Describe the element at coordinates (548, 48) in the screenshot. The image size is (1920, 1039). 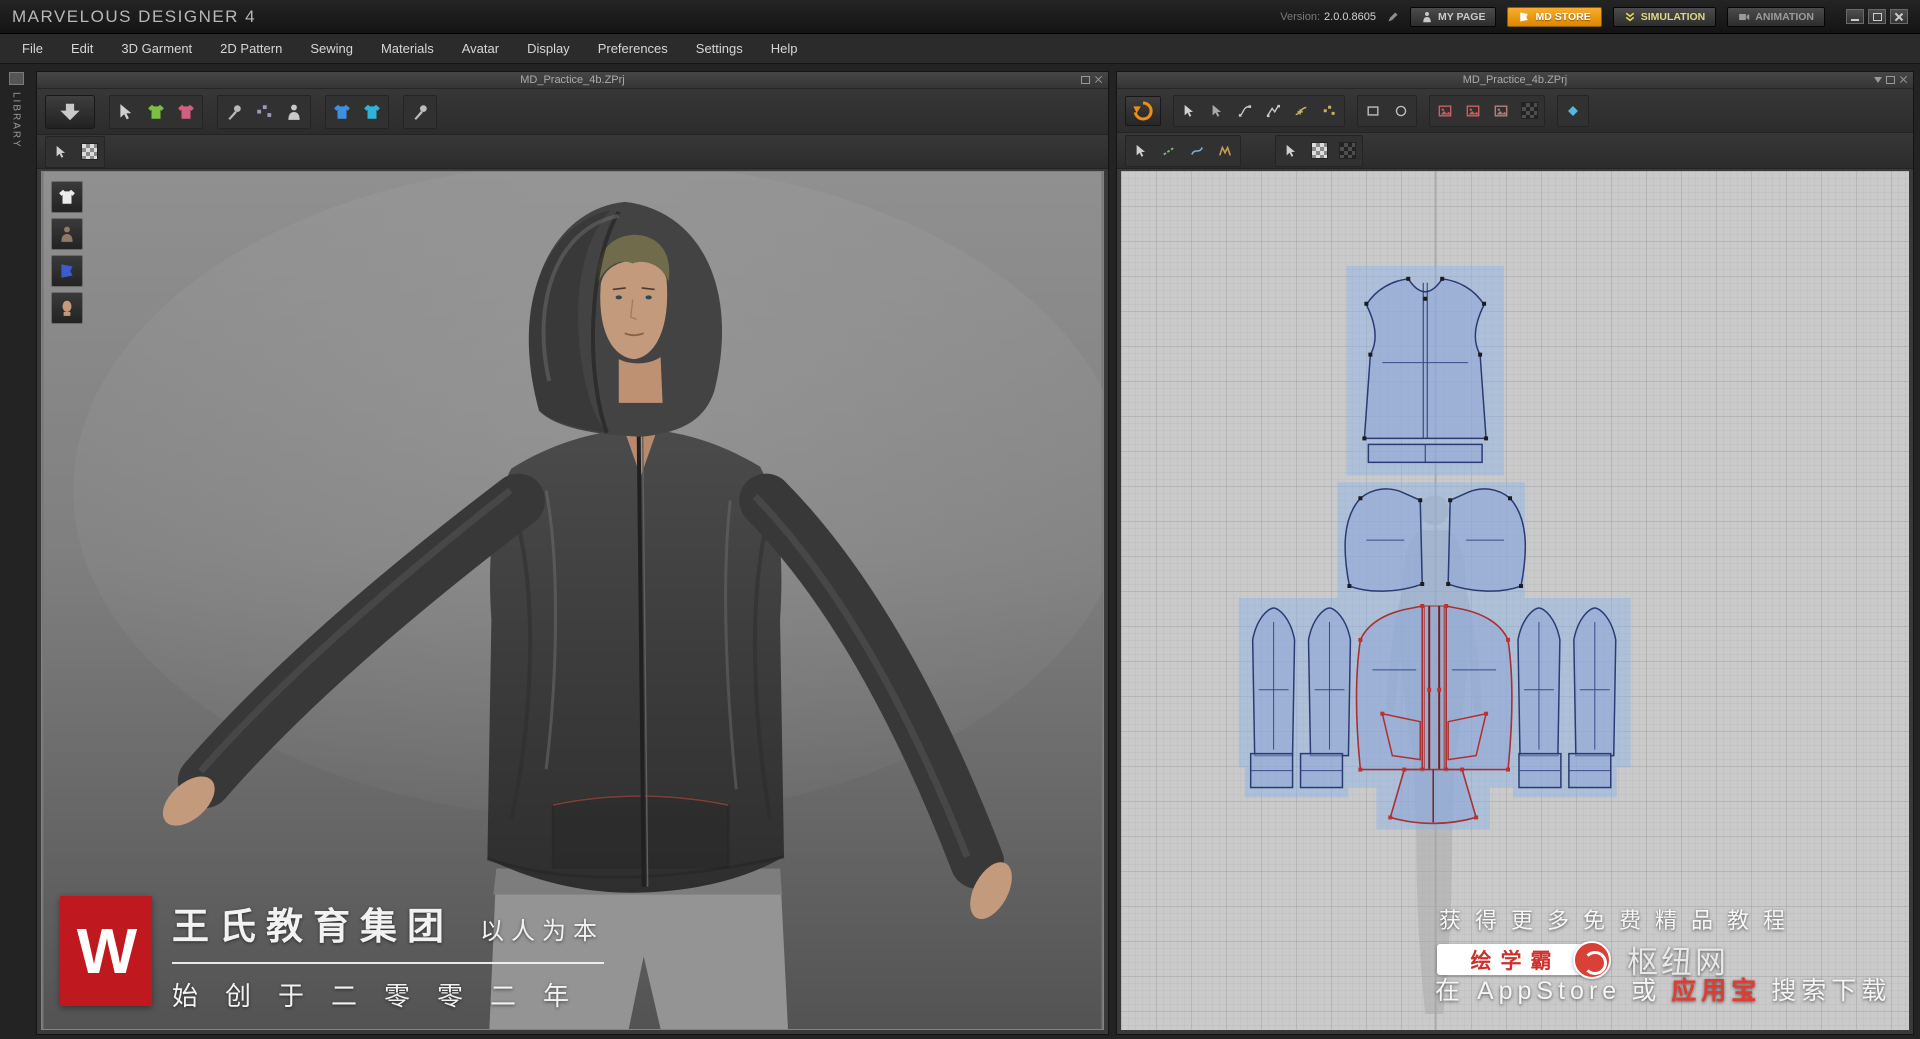
I see `menu-display: Display` at that location.